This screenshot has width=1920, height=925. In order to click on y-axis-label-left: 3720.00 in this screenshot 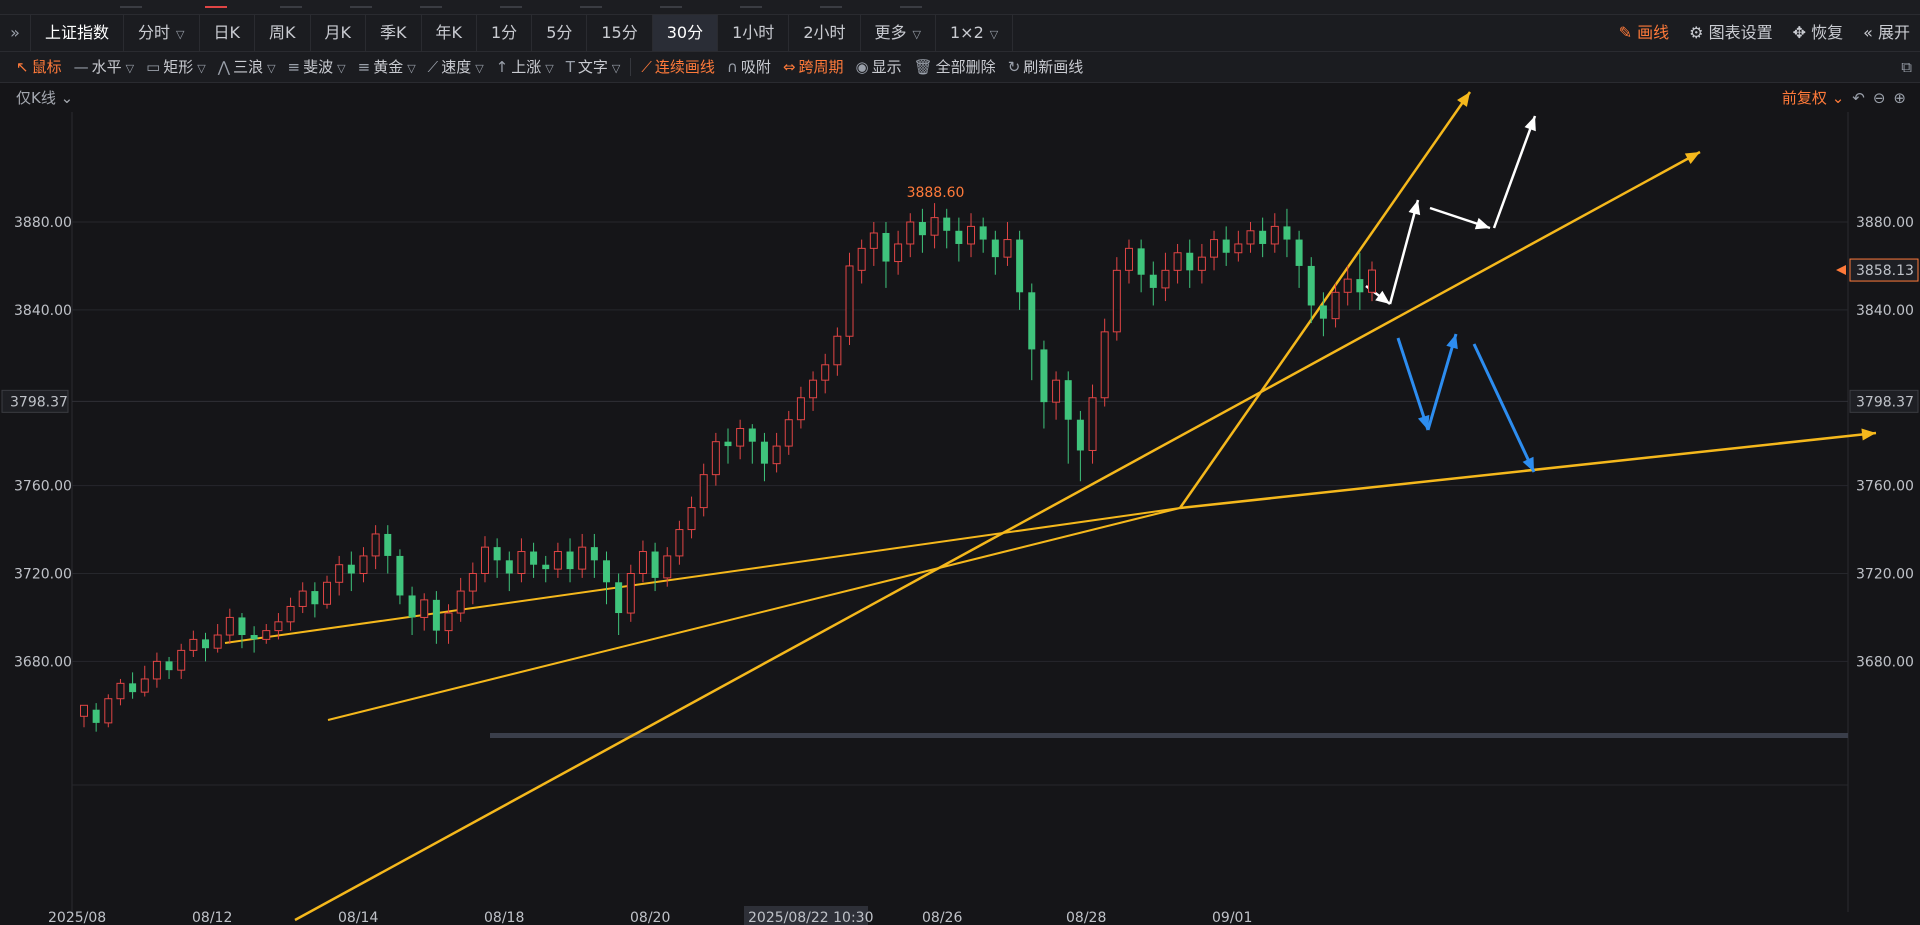, I will do `click(43, 575)`.